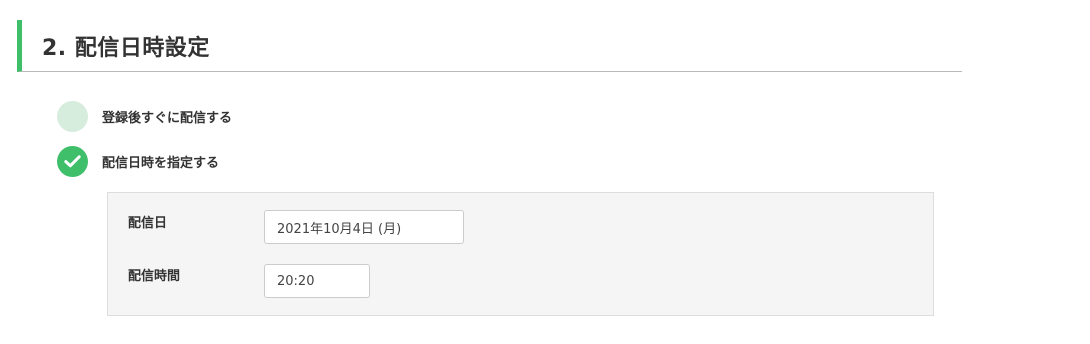  I want to click on radio-checked-icon, so click(72, 161).